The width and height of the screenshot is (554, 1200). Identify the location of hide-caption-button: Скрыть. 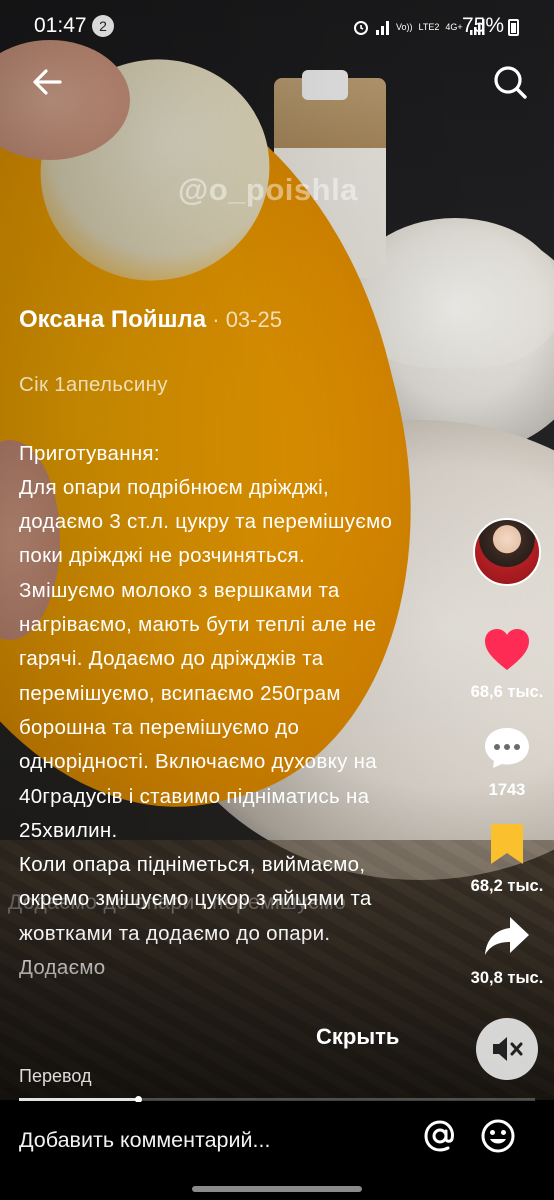
(357, 1037).